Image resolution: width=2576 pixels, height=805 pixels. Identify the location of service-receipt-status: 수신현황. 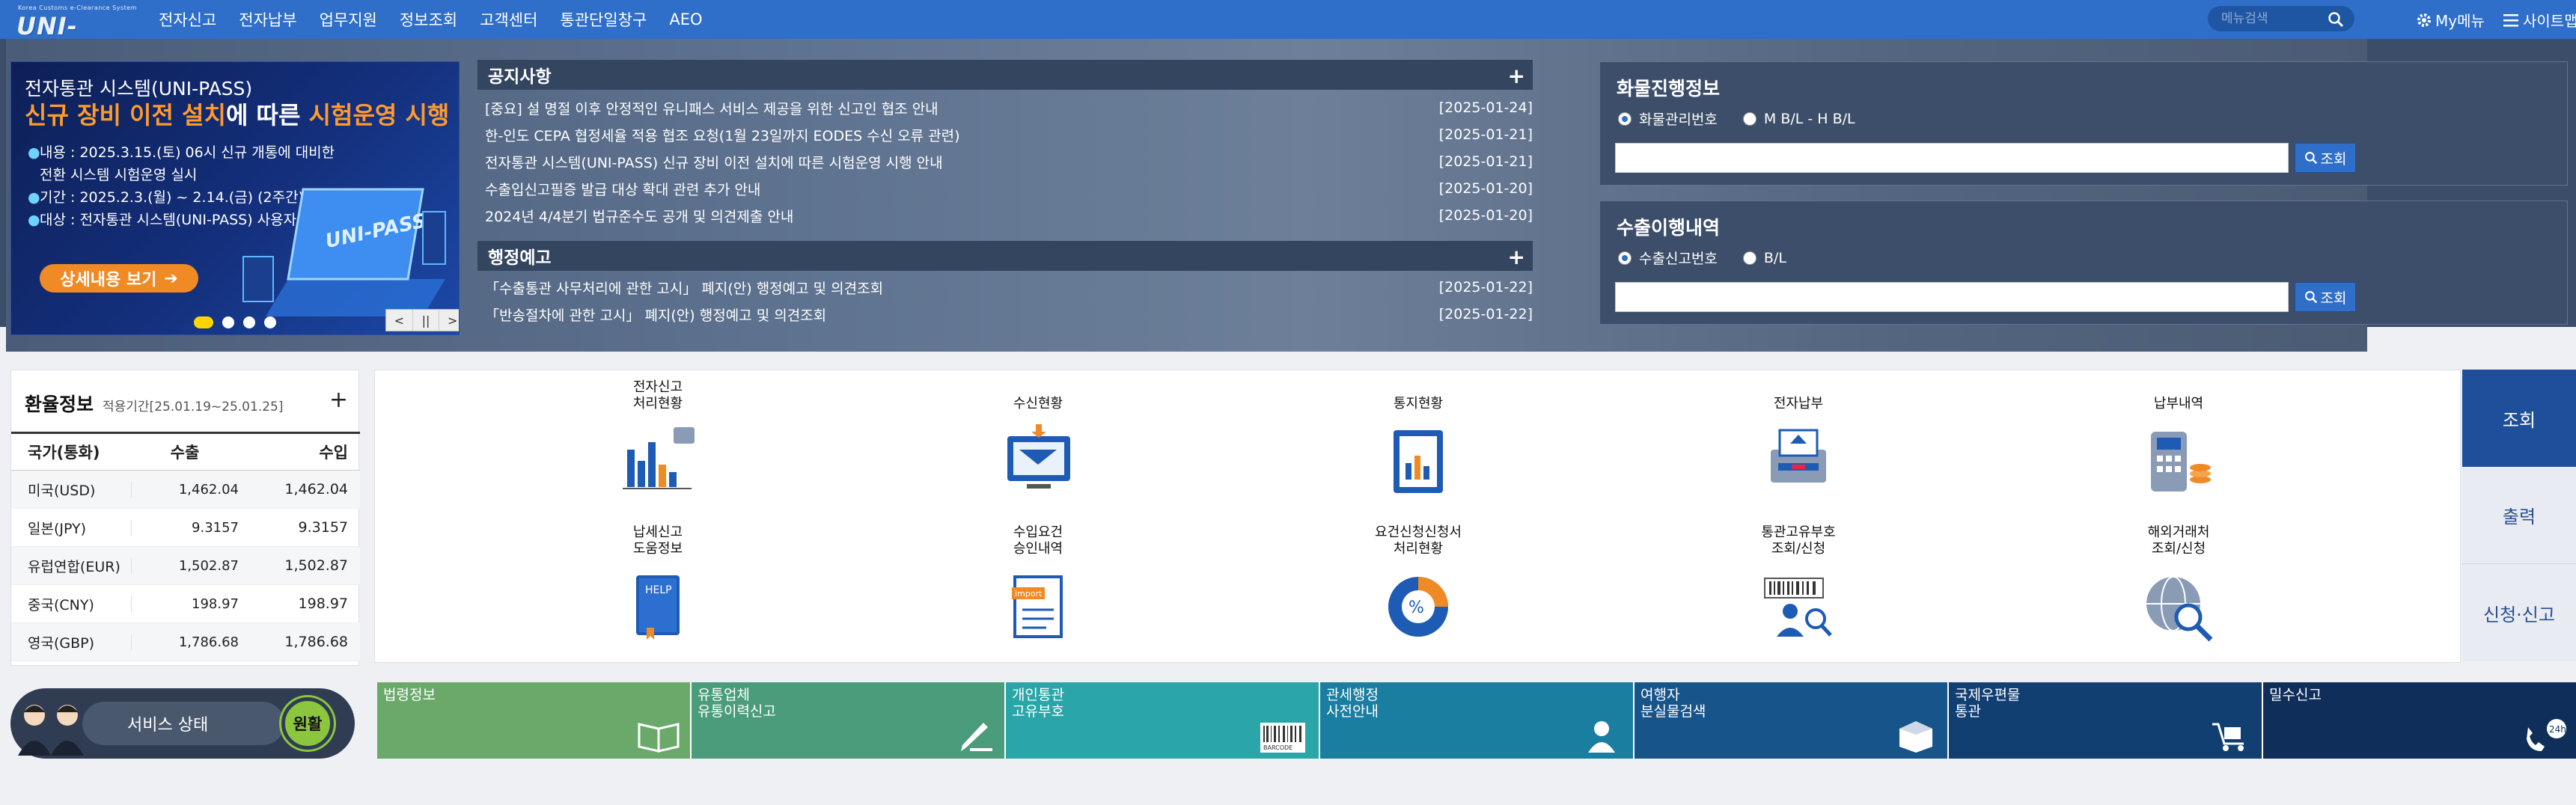
(1038, 442).